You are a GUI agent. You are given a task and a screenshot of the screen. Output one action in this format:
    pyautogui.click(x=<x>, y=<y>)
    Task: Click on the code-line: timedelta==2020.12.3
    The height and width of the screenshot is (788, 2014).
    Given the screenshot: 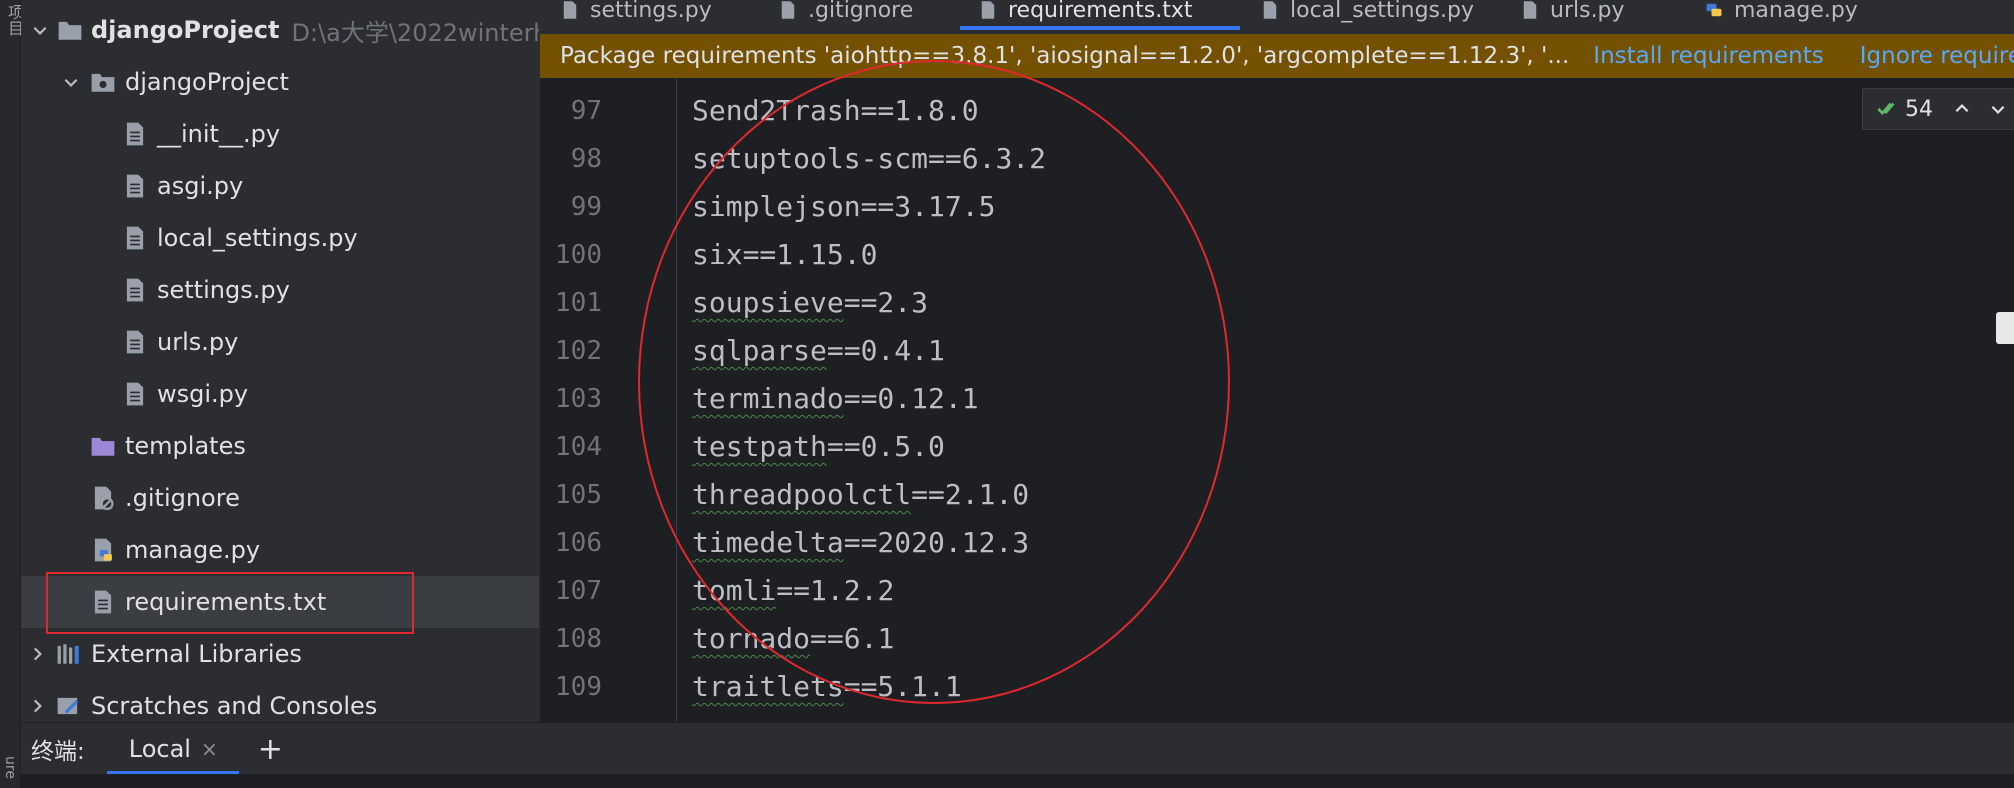 What is the action you would take?
    pyautogui.click(x=860, y=542)
    